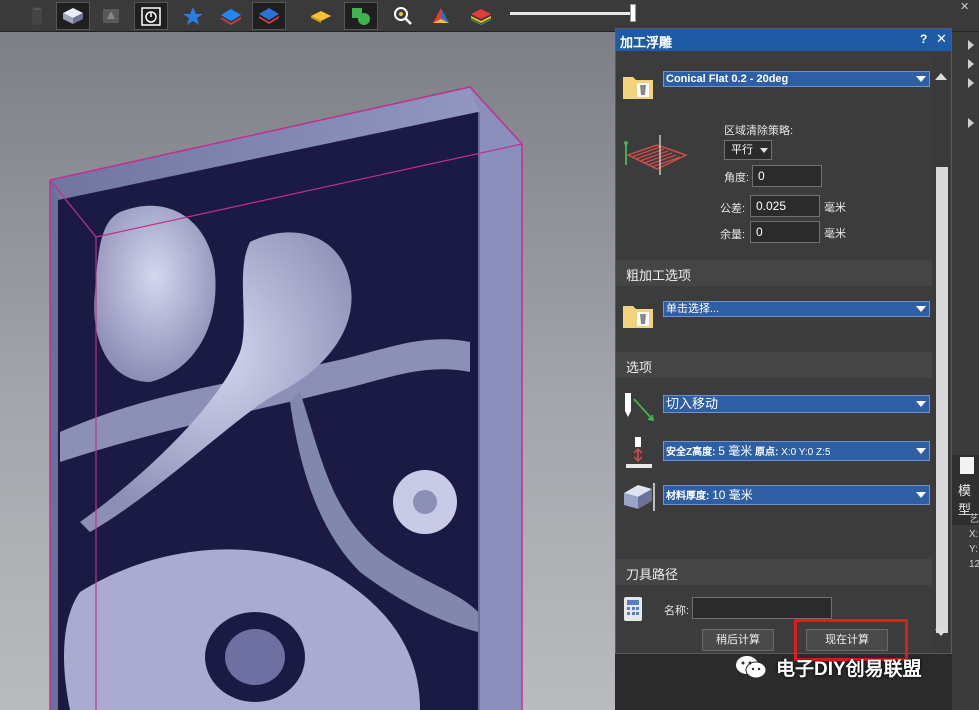  I want to click on toolpath-section-label: 刀具路径, so click(652, 574).